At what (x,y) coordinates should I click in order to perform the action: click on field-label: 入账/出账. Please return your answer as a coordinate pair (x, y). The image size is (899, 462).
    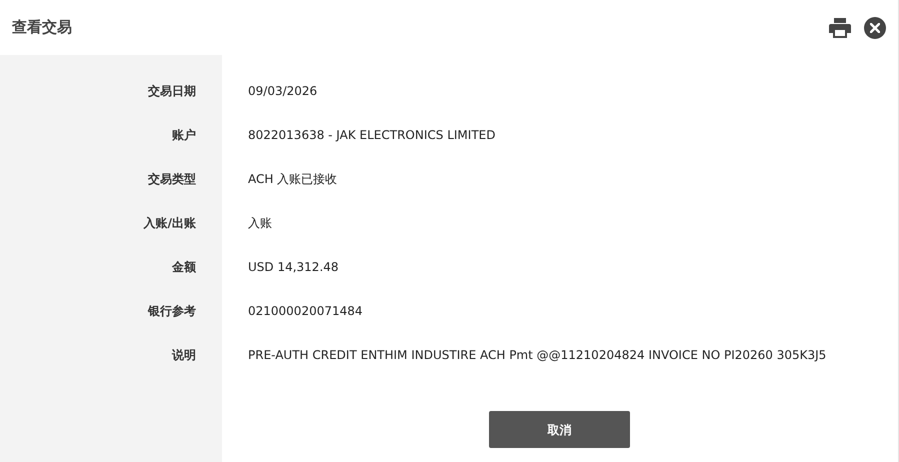
    Looking at the image, I should click on (170, 223).